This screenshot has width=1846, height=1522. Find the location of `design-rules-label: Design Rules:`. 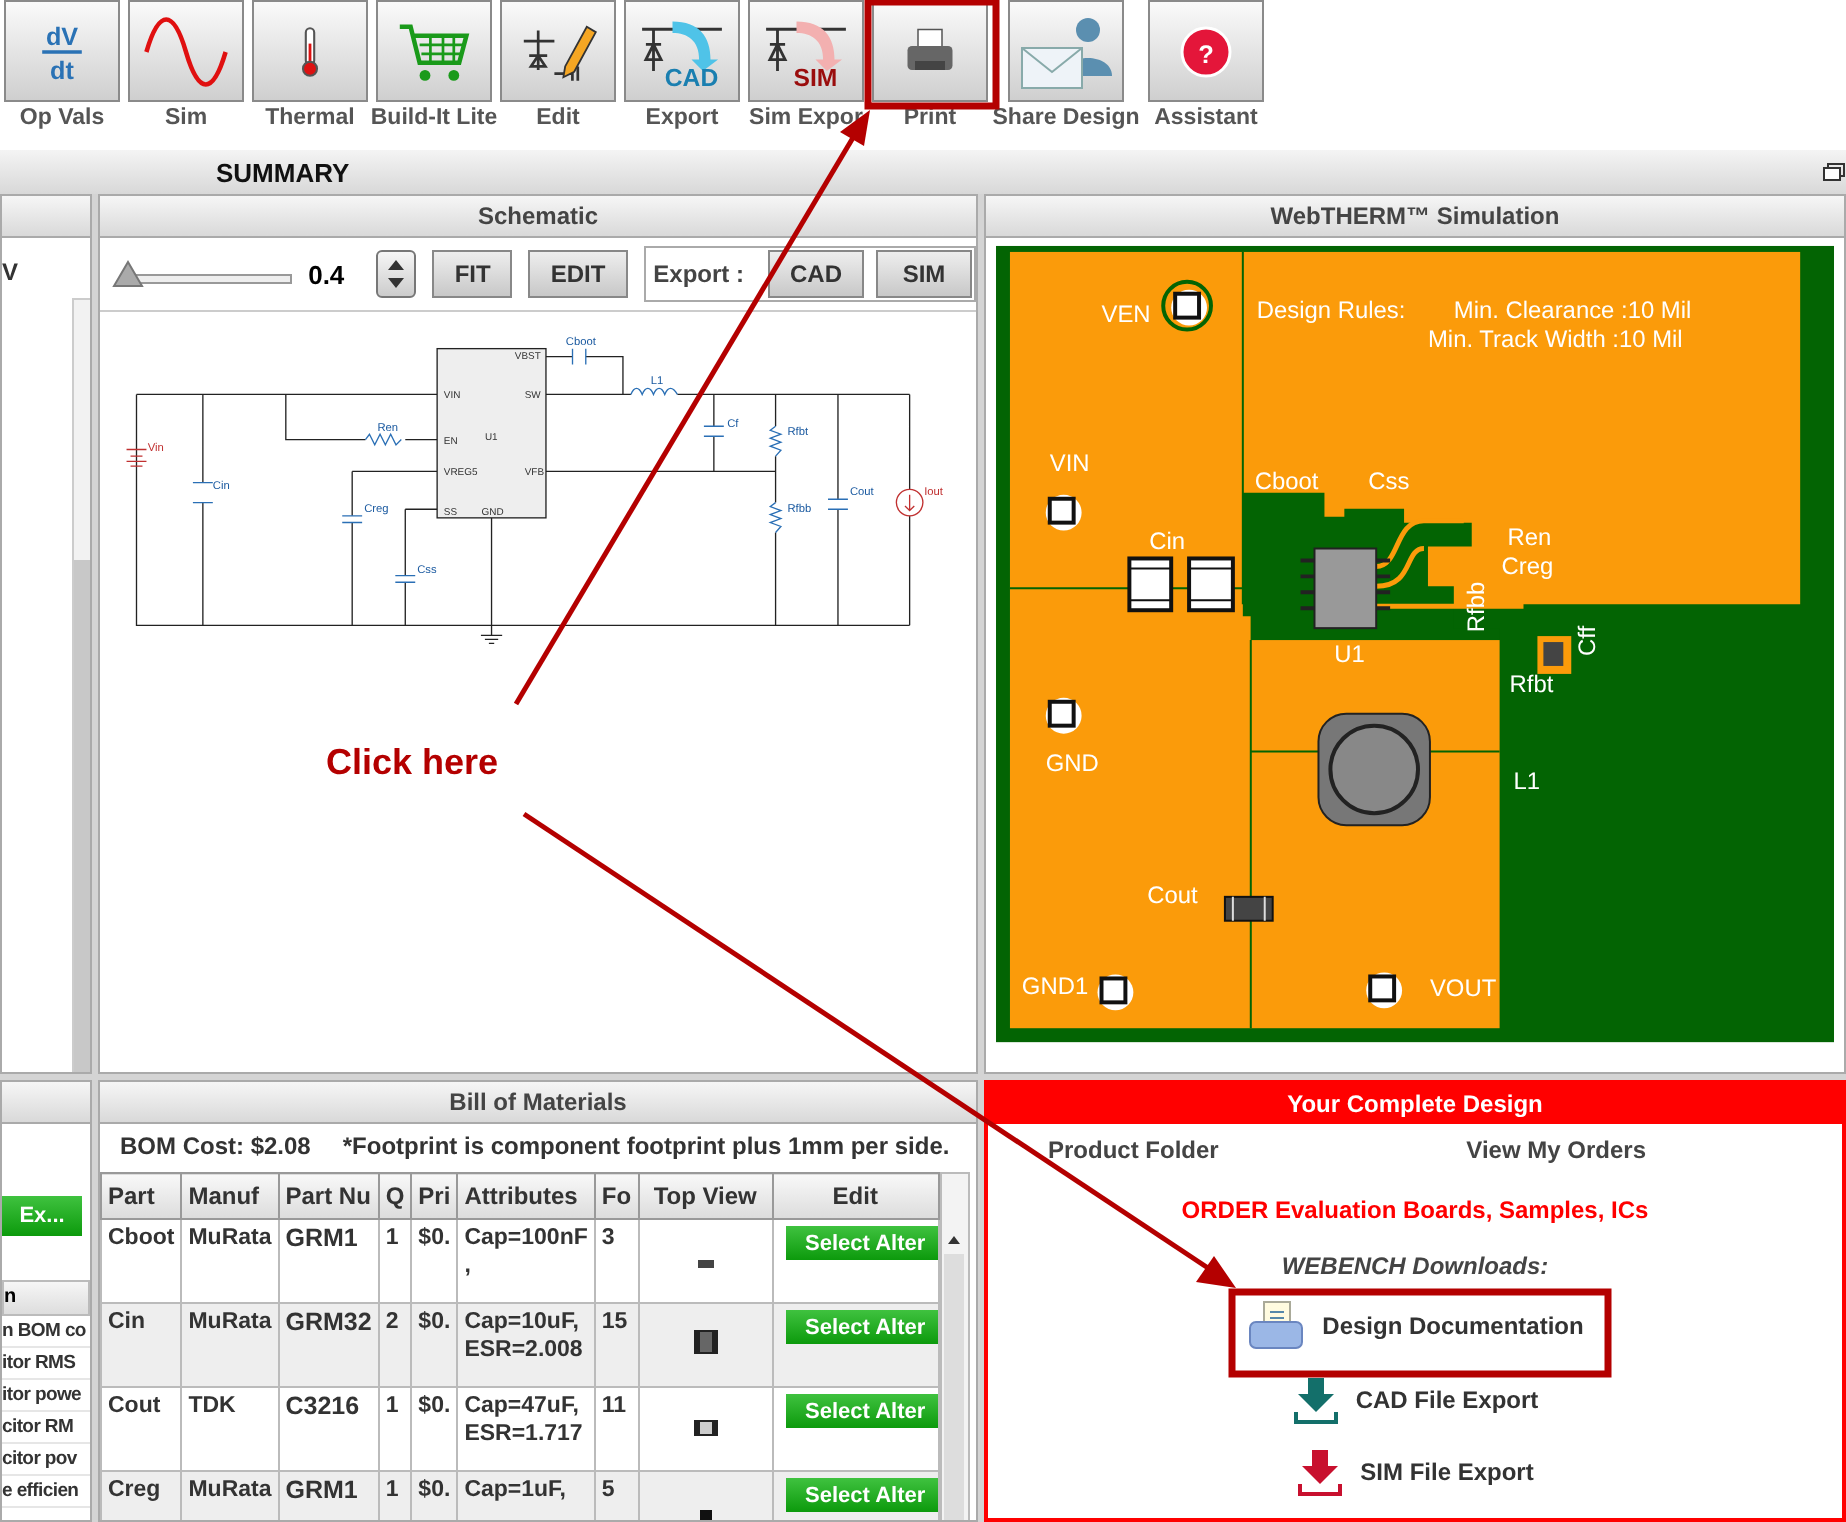

design-rules-label: Design Rules: is located at coordinates (1331, 309).